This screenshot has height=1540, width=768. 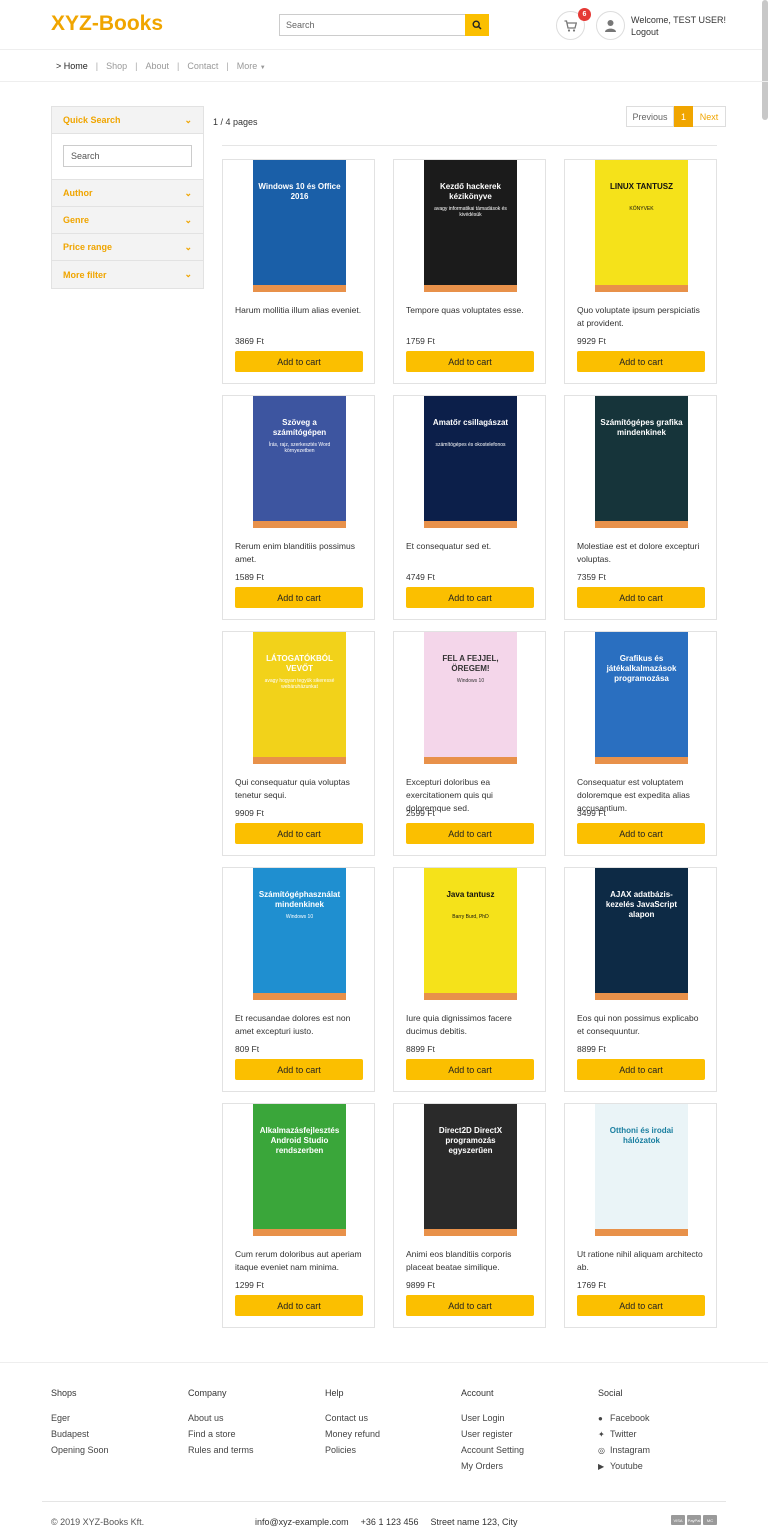 What do you see at coordinates (471, 546) in the screenshot?
I see `product-name: Et consequatur sed et.` at bounding box center [471, 546].